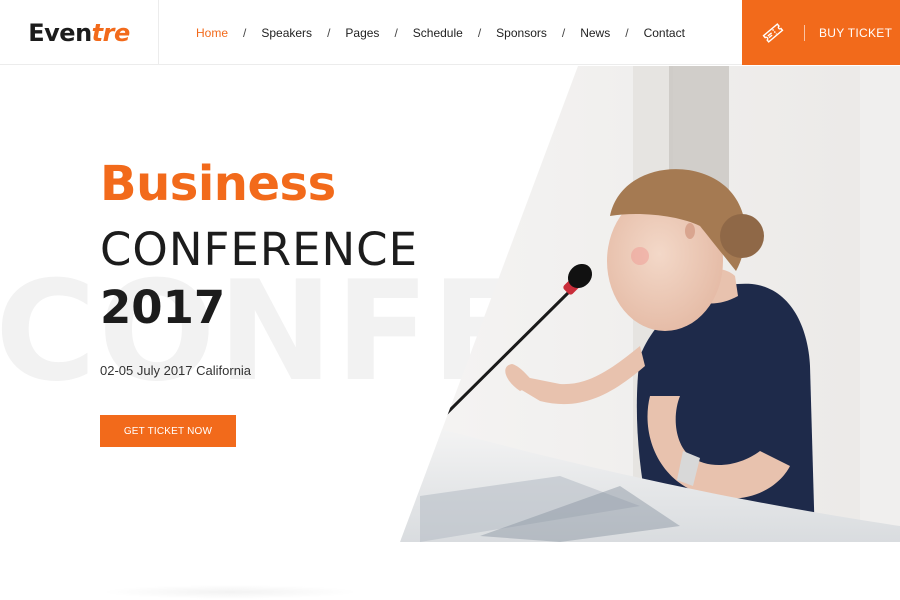 This screenshot has width=900, height=600. Describe the element at coordinates (230, 592) in the screenshot. I see `section-shadow` at that location.